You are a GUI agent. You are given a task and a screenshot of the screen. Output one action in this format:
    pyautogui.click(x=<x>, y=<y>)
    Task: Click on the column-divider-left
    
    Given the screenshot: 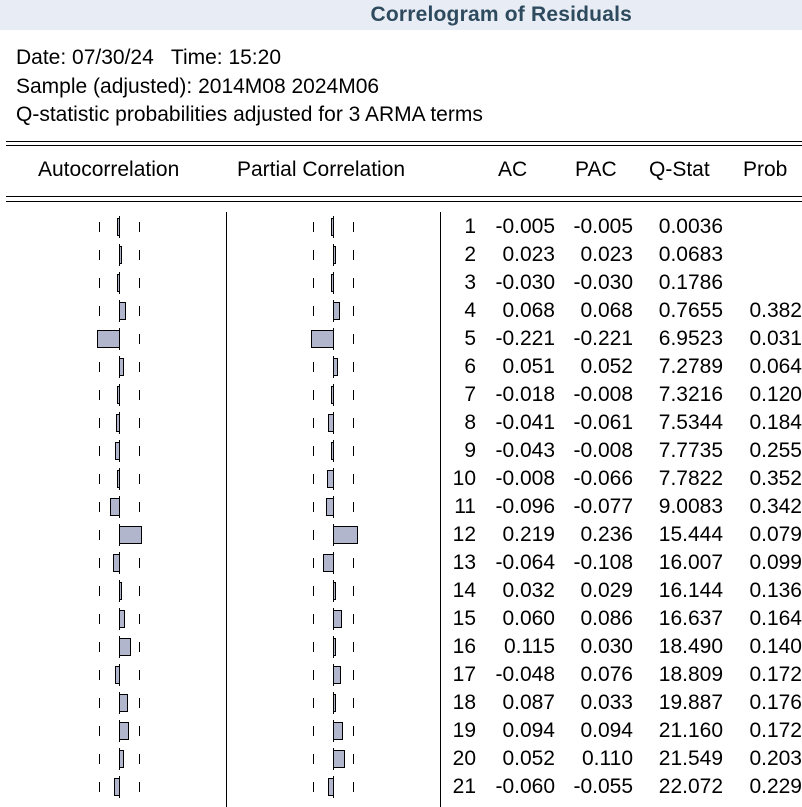 What is the action you would take?
    pyautogui.click(x=226, y=509)
    